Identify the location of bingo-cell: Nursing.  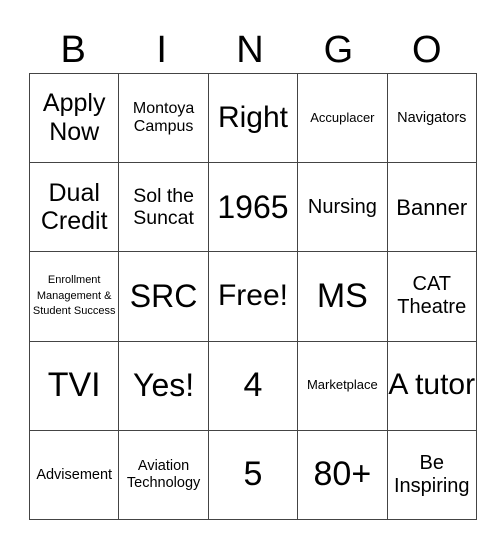
(342, 207).